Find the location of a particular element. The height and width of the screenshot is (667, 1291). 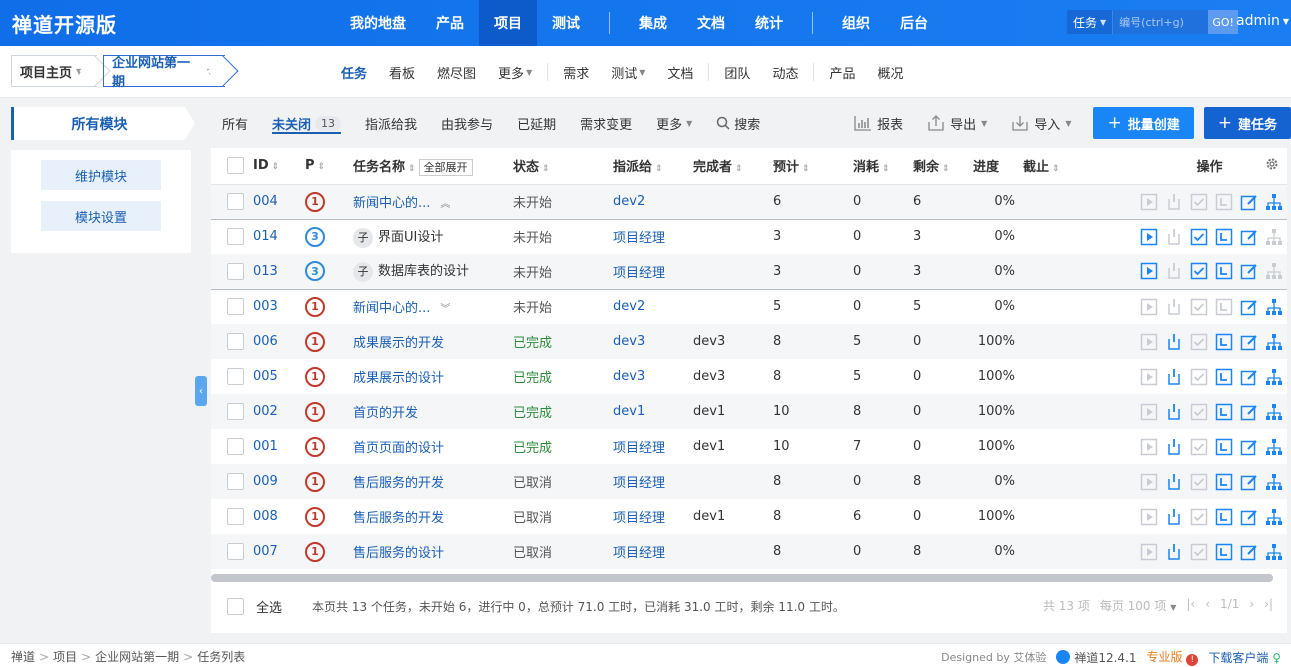

table-row: 013 3 子数据库表的设计 未开始 项目经理 3 0 3 0% is located at coordinates (749, 272).